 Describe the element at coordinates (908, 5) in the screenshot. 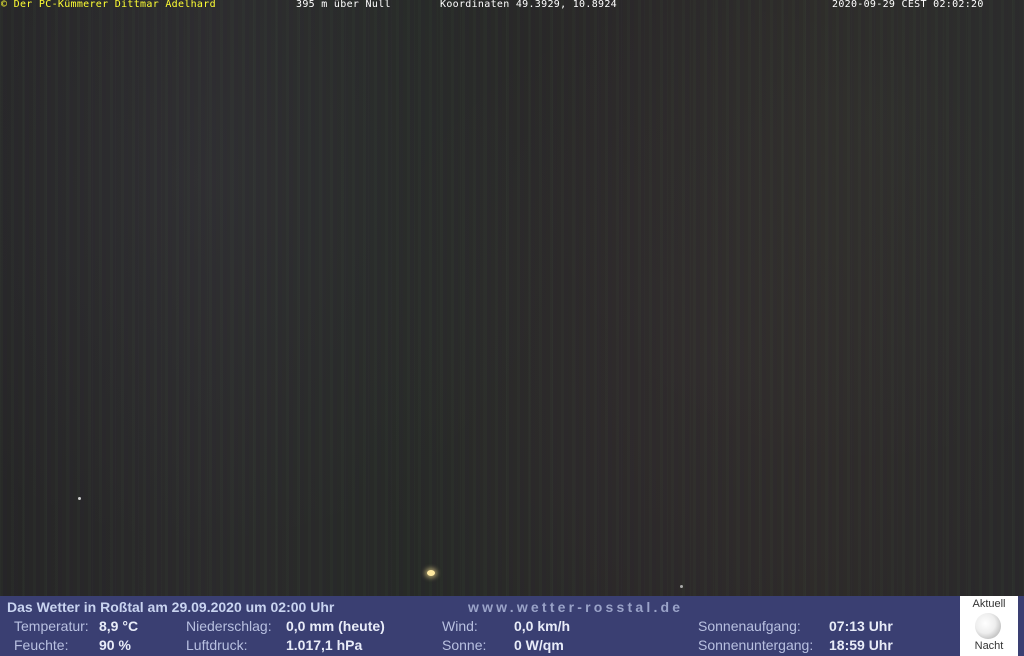

I see `timestamp-text: 2020-09-29 CEST 02:02:20` at that location.